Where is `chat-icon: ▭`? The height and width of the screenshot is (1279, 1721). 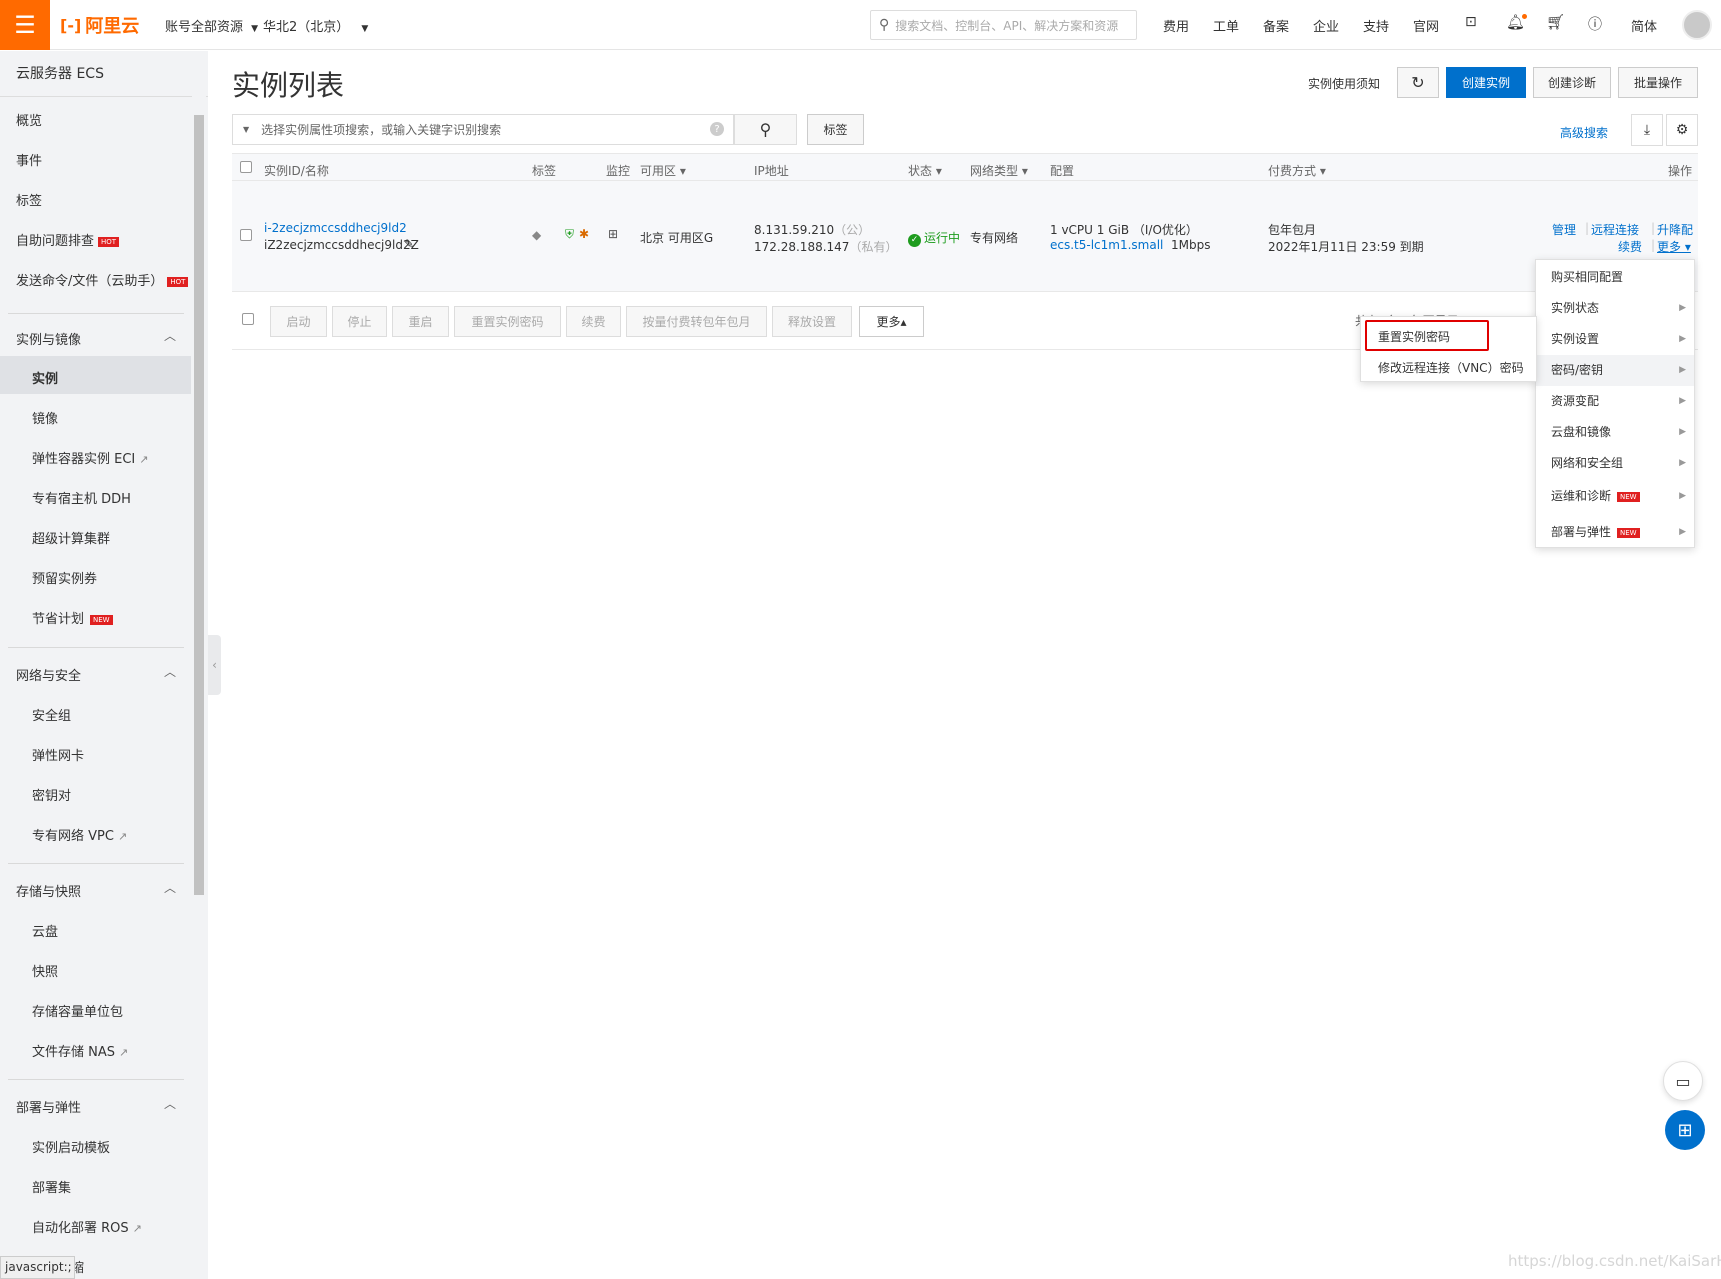
chat-icon: ▭ is located at coordinates (1683, 1081).